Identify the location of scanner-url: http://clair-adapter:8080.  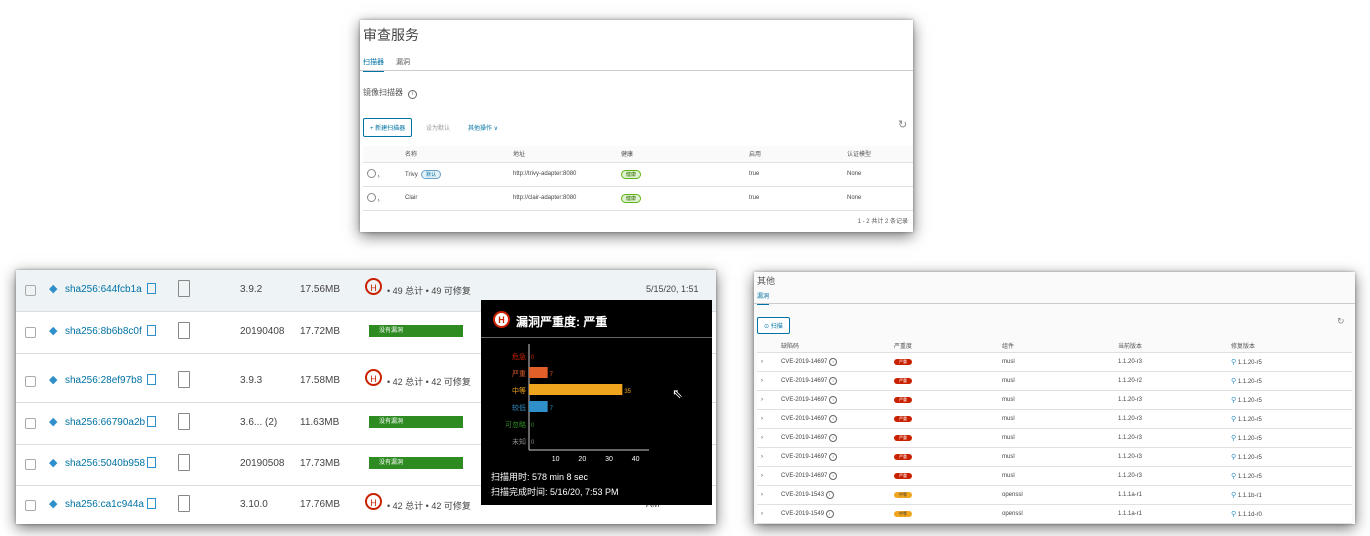
(563, 198).